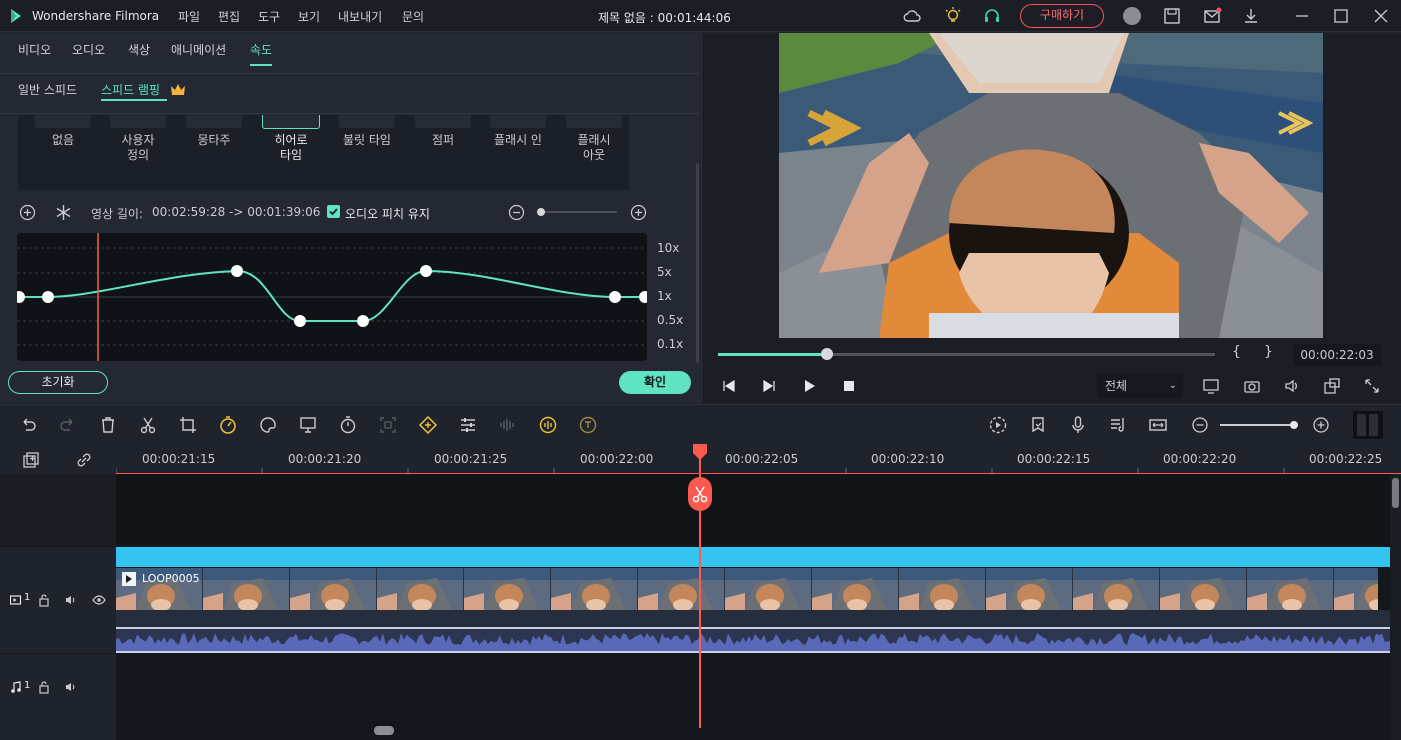  I want to click on timeline-zoom-out-icon, so click(1200, 425).